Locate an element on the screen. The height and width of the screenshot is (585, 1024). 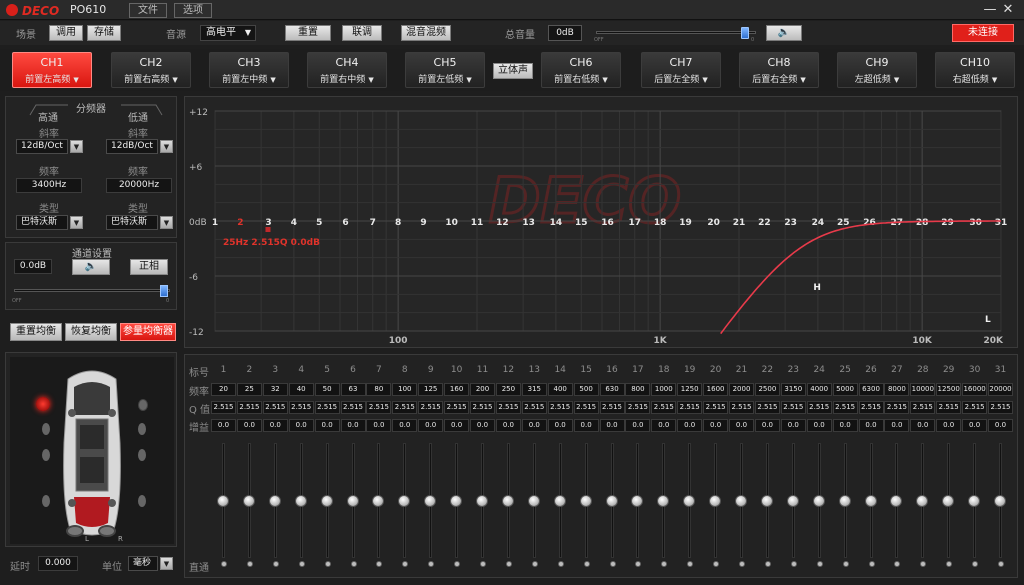
hp-type-select: 巴特沃斯 is located at coordinates (42, 222).